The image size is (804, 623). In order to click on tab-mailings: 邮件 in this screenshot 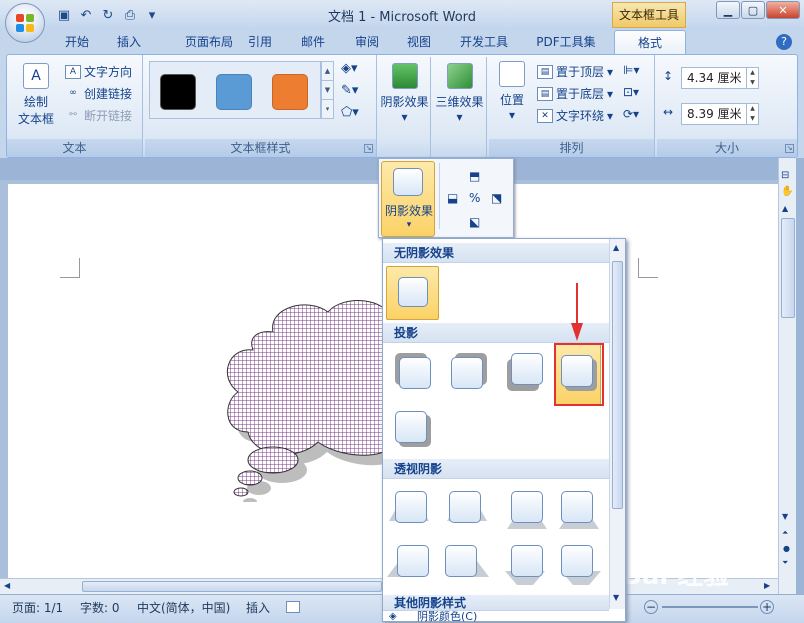, I will do `click(313, 42)`.